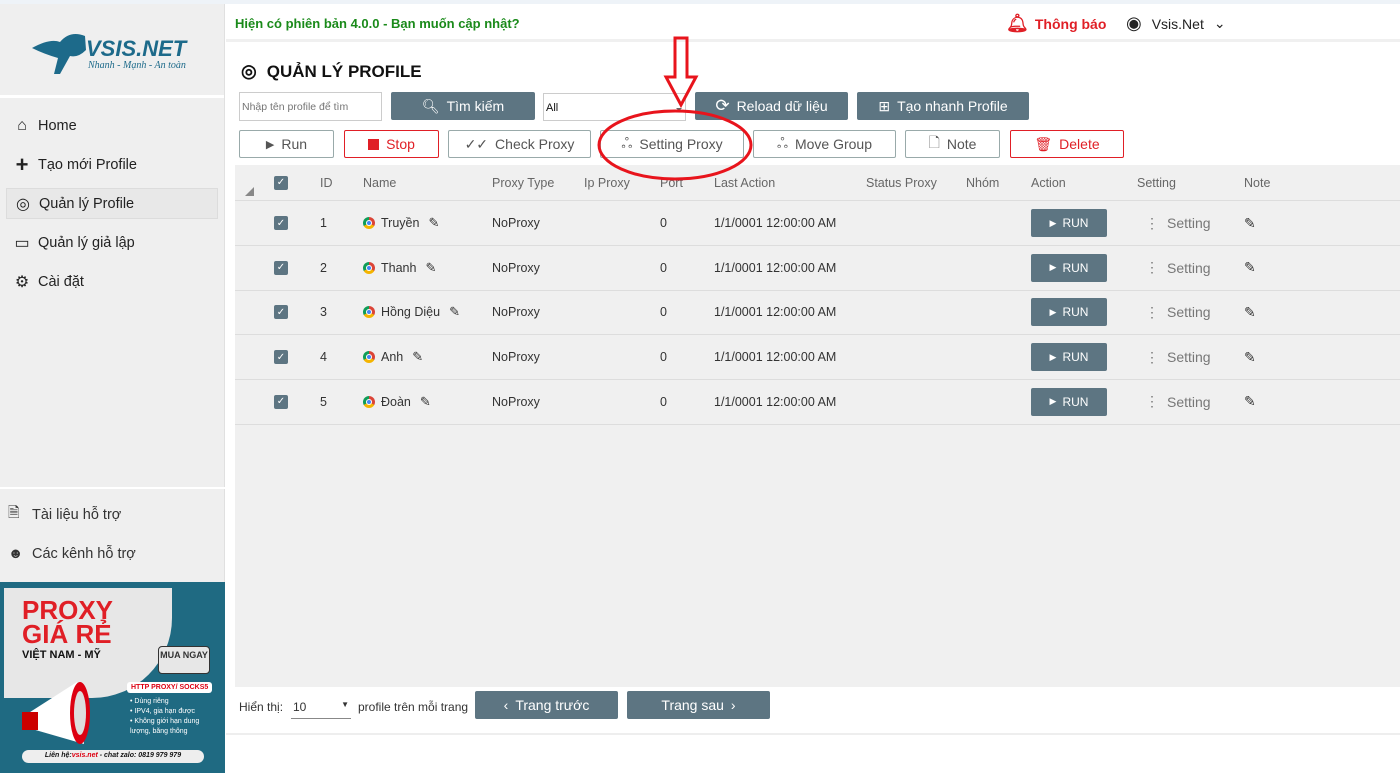 The height and width of the screenshot is (773, 1400). Describe the element at coordinates (982, 182) in the screenshot. I see `header-group: Nhóm` at that location.